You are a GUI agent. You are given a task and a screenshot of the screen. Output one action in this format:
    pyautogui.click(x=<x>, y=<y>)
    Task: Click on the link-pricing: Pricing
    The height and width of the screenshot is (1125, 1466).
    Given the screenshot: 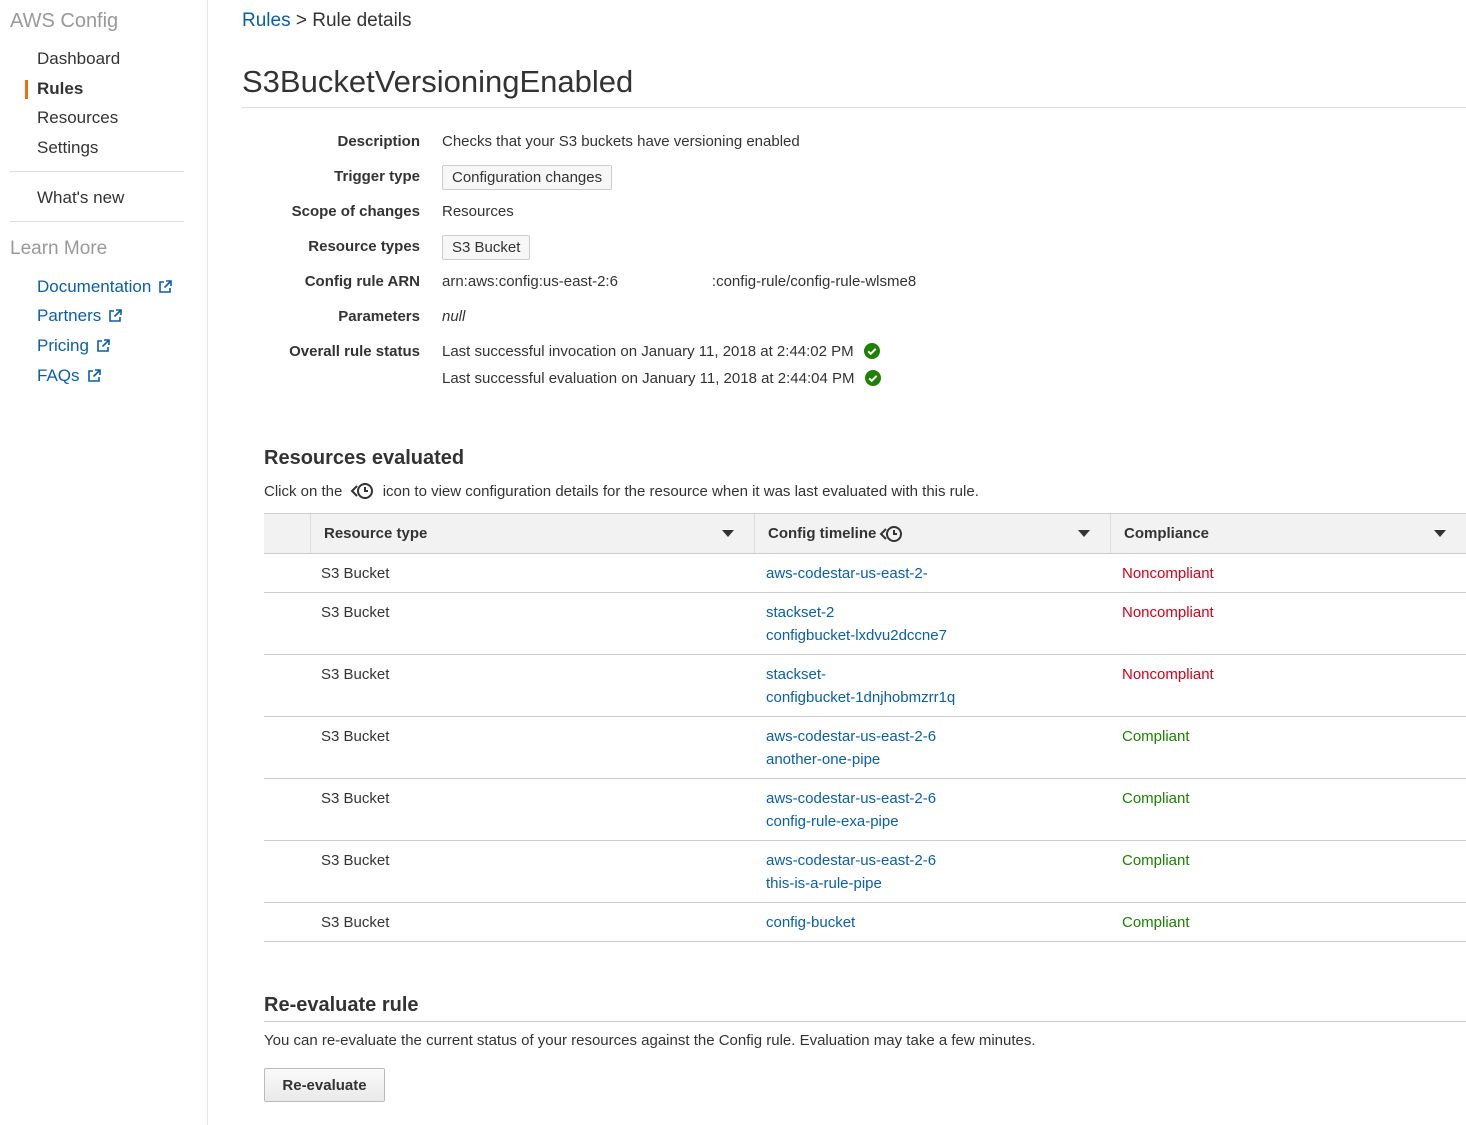 What is the action you would take?
    pyautogui.click(x=74, y=346)
    